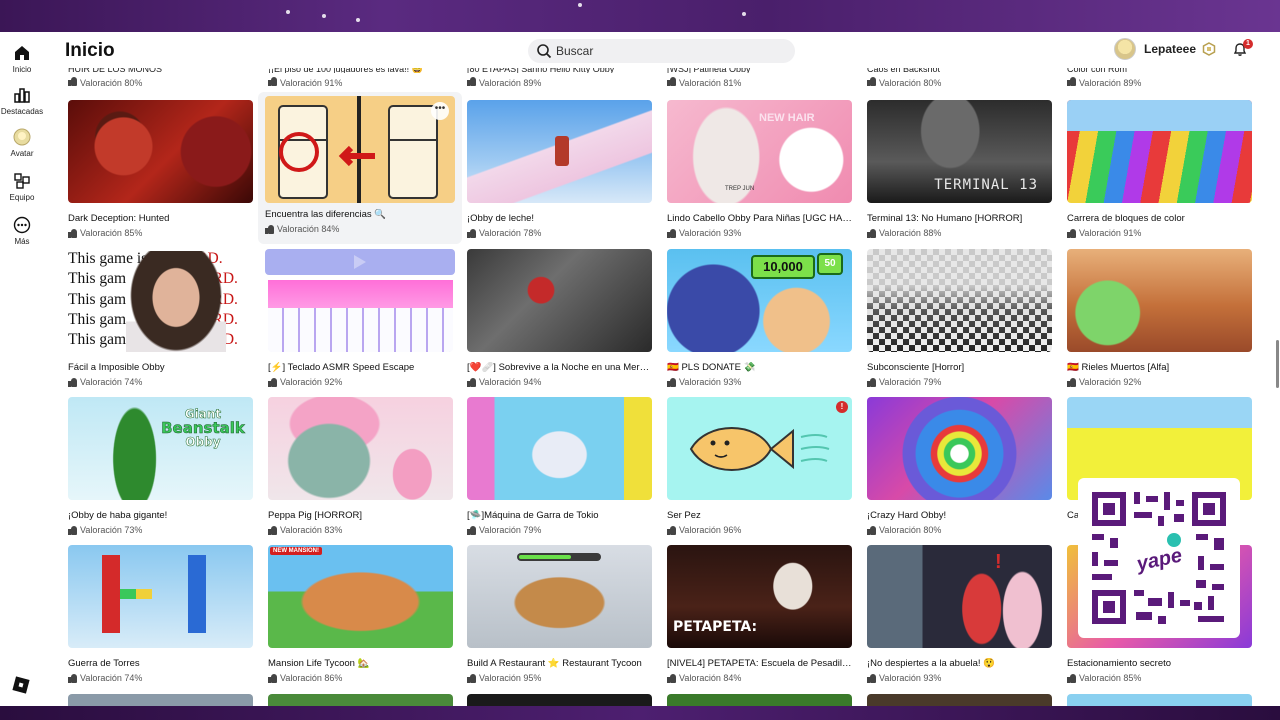 The width and height of the screenshot is (1280, 720). I want to click on game-title: Peppa Pig [HORROR], so click(360, 515).